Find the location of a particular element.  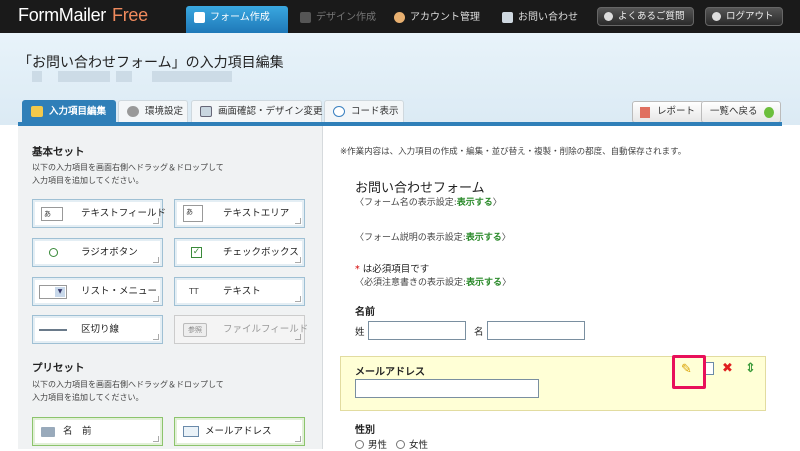

tab-label: 入力項目編集 is located at coordinates (78, 111).